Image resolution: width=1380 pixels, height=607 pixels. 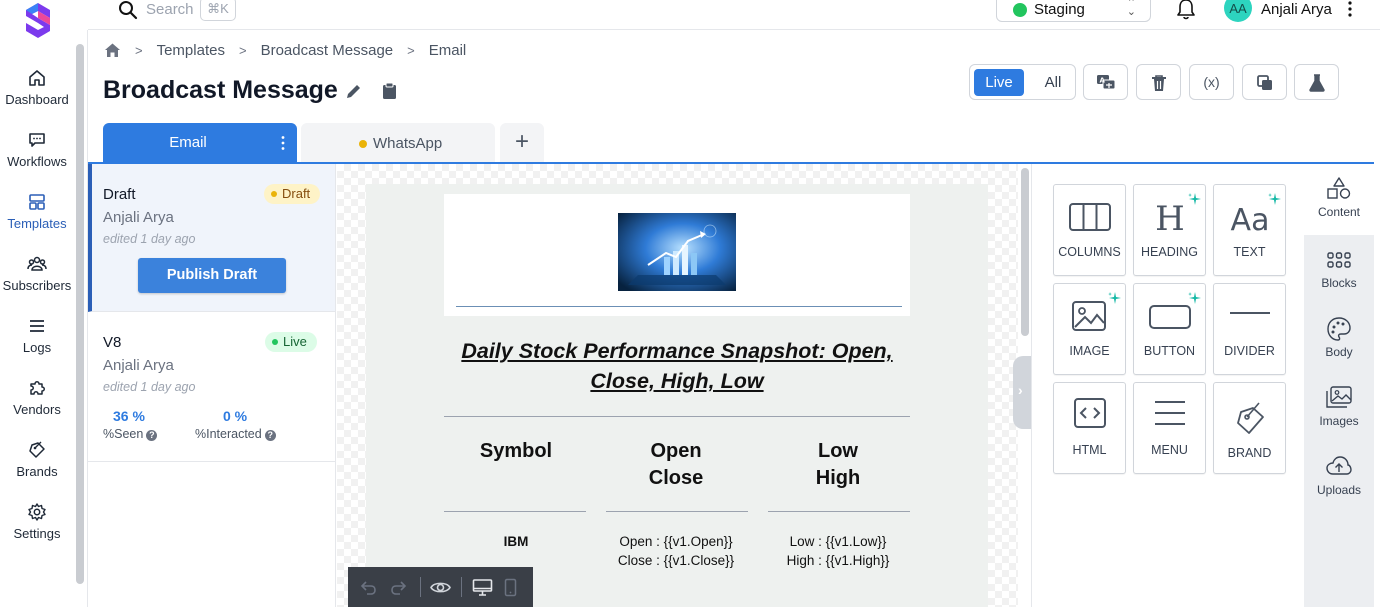 I want to click on tab-email-label: Email, so click(x=188, y=142).